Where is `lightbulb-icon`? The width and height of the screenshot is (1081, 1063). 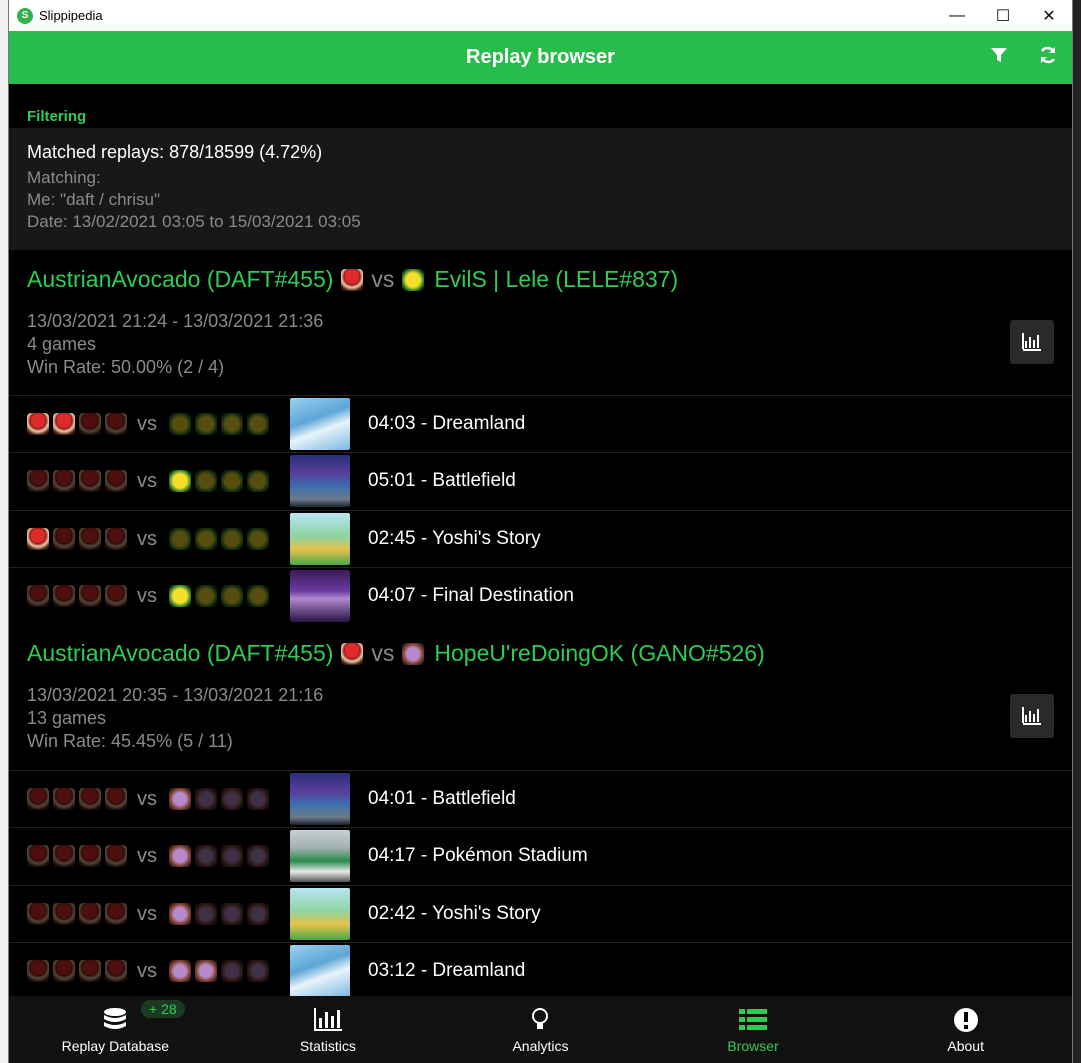
lightbulb-icon is located at coordinates (540, 1020).